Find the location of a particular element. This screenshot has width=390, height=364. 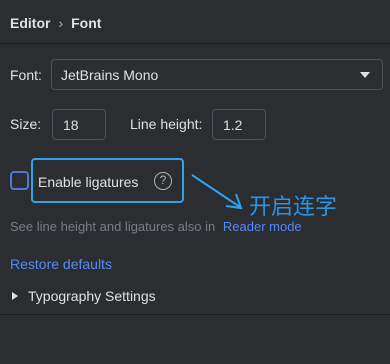

line-height-label: Line height: is located at coordinates (166, 124).